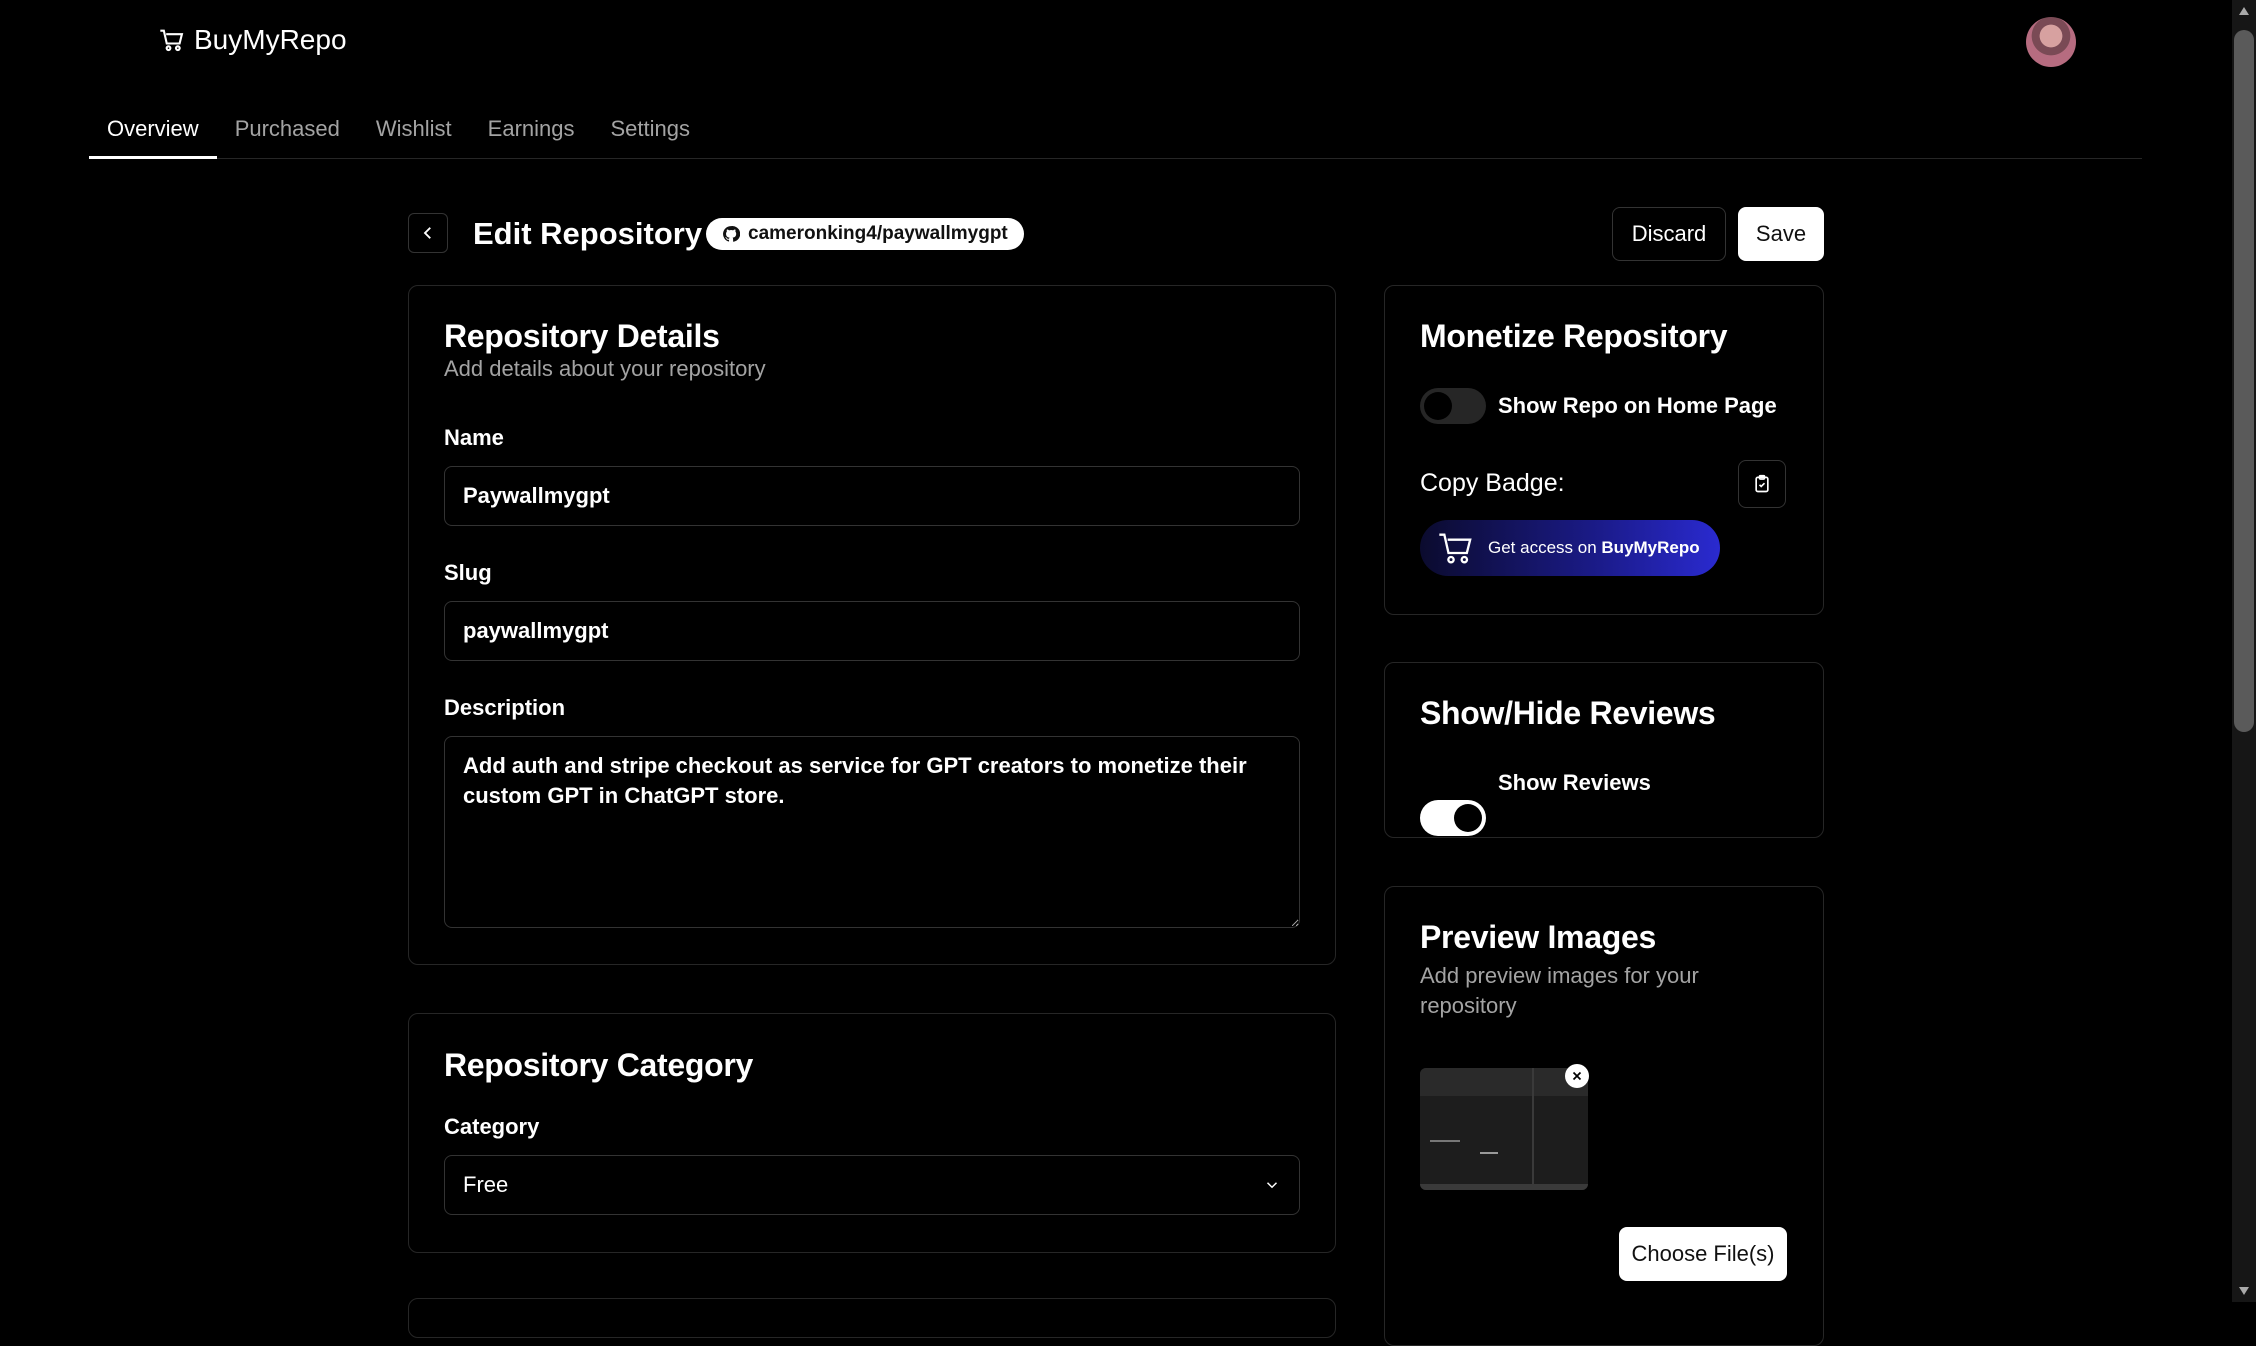  Describe the element at coordinates (1492, 483) in the screenshot. I see `copy-badge-label: Copy Badge:` at that location.